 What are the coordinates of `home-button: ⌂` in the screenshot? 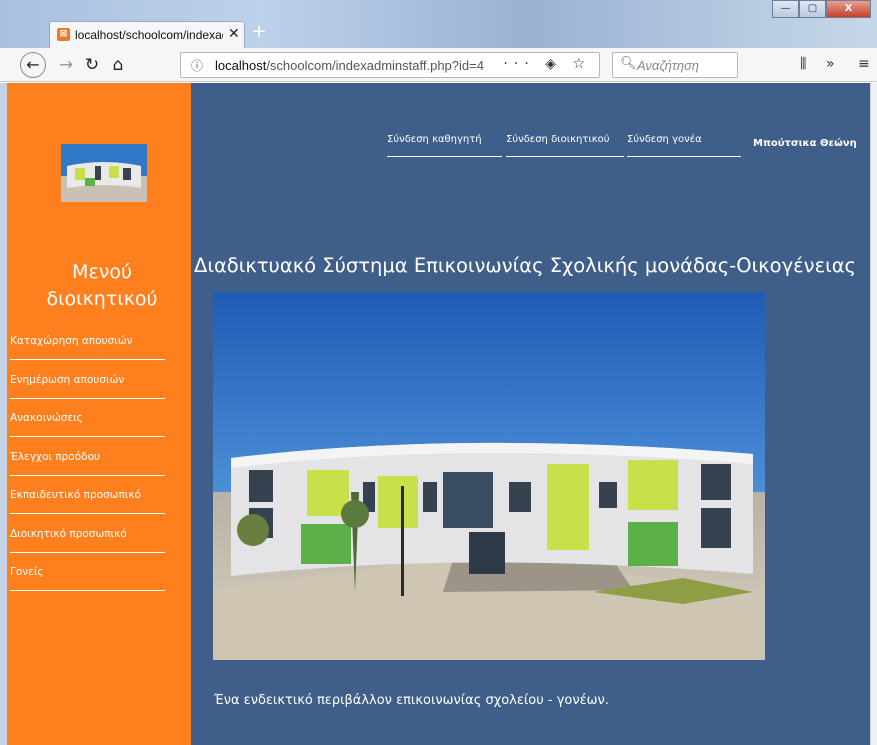 It's located at (118, 65).